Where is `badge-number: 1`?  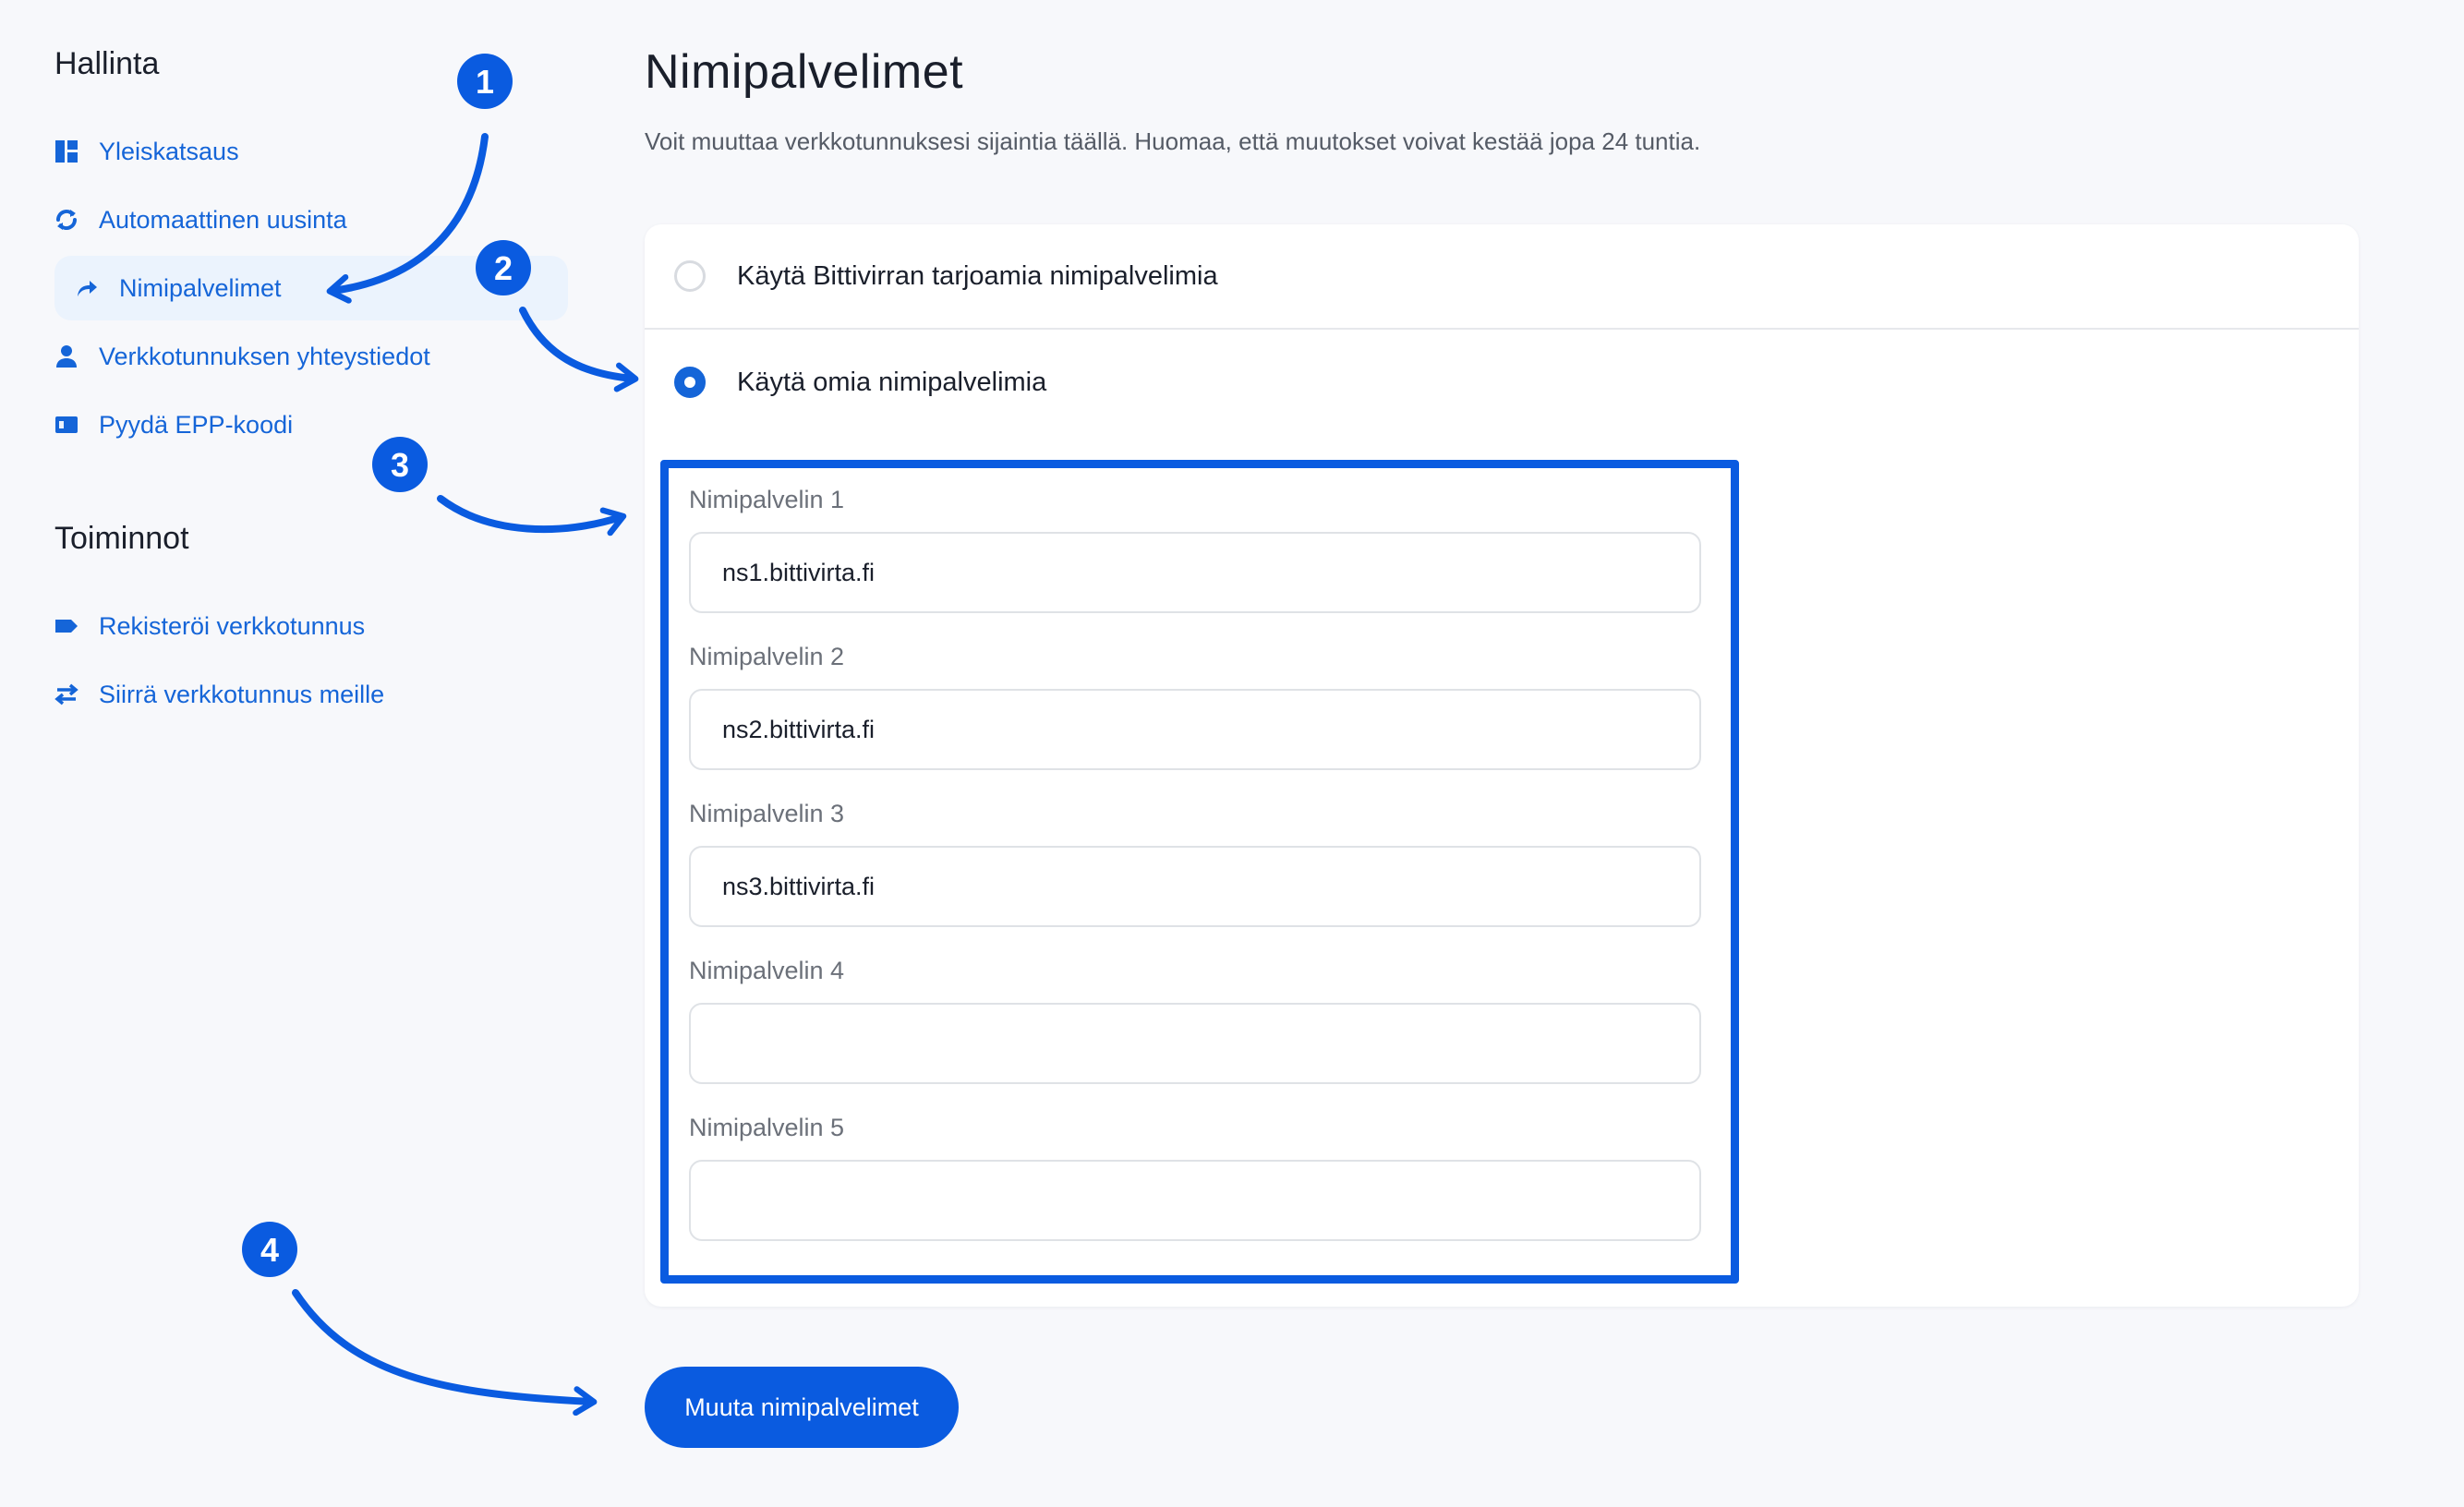 badge-number: 1 is located at coordinates (485, 82).